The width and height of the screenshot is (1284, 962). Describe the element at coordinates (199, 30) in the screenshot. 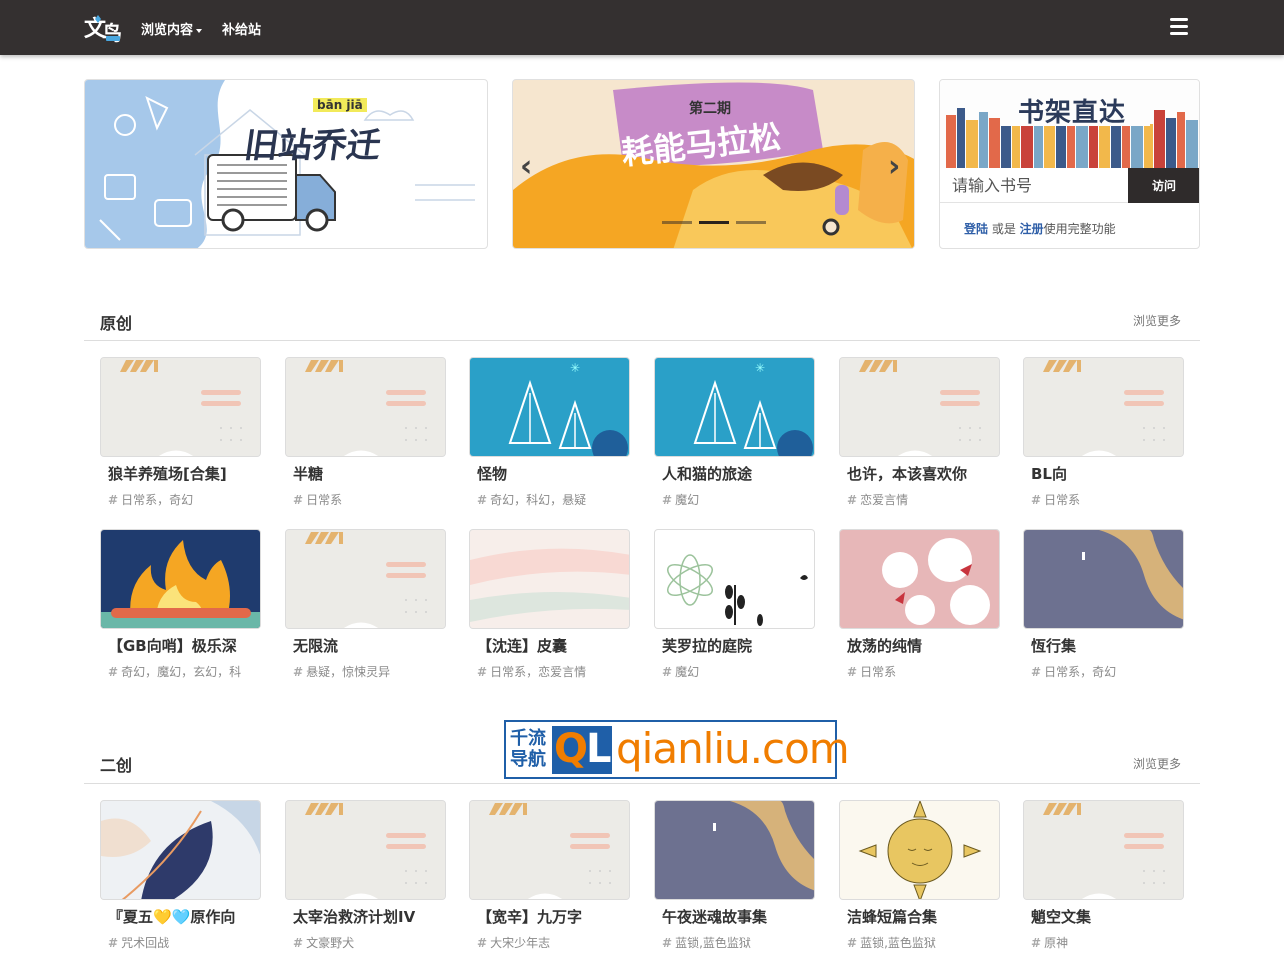

I see `caret-down-icon` at that location.